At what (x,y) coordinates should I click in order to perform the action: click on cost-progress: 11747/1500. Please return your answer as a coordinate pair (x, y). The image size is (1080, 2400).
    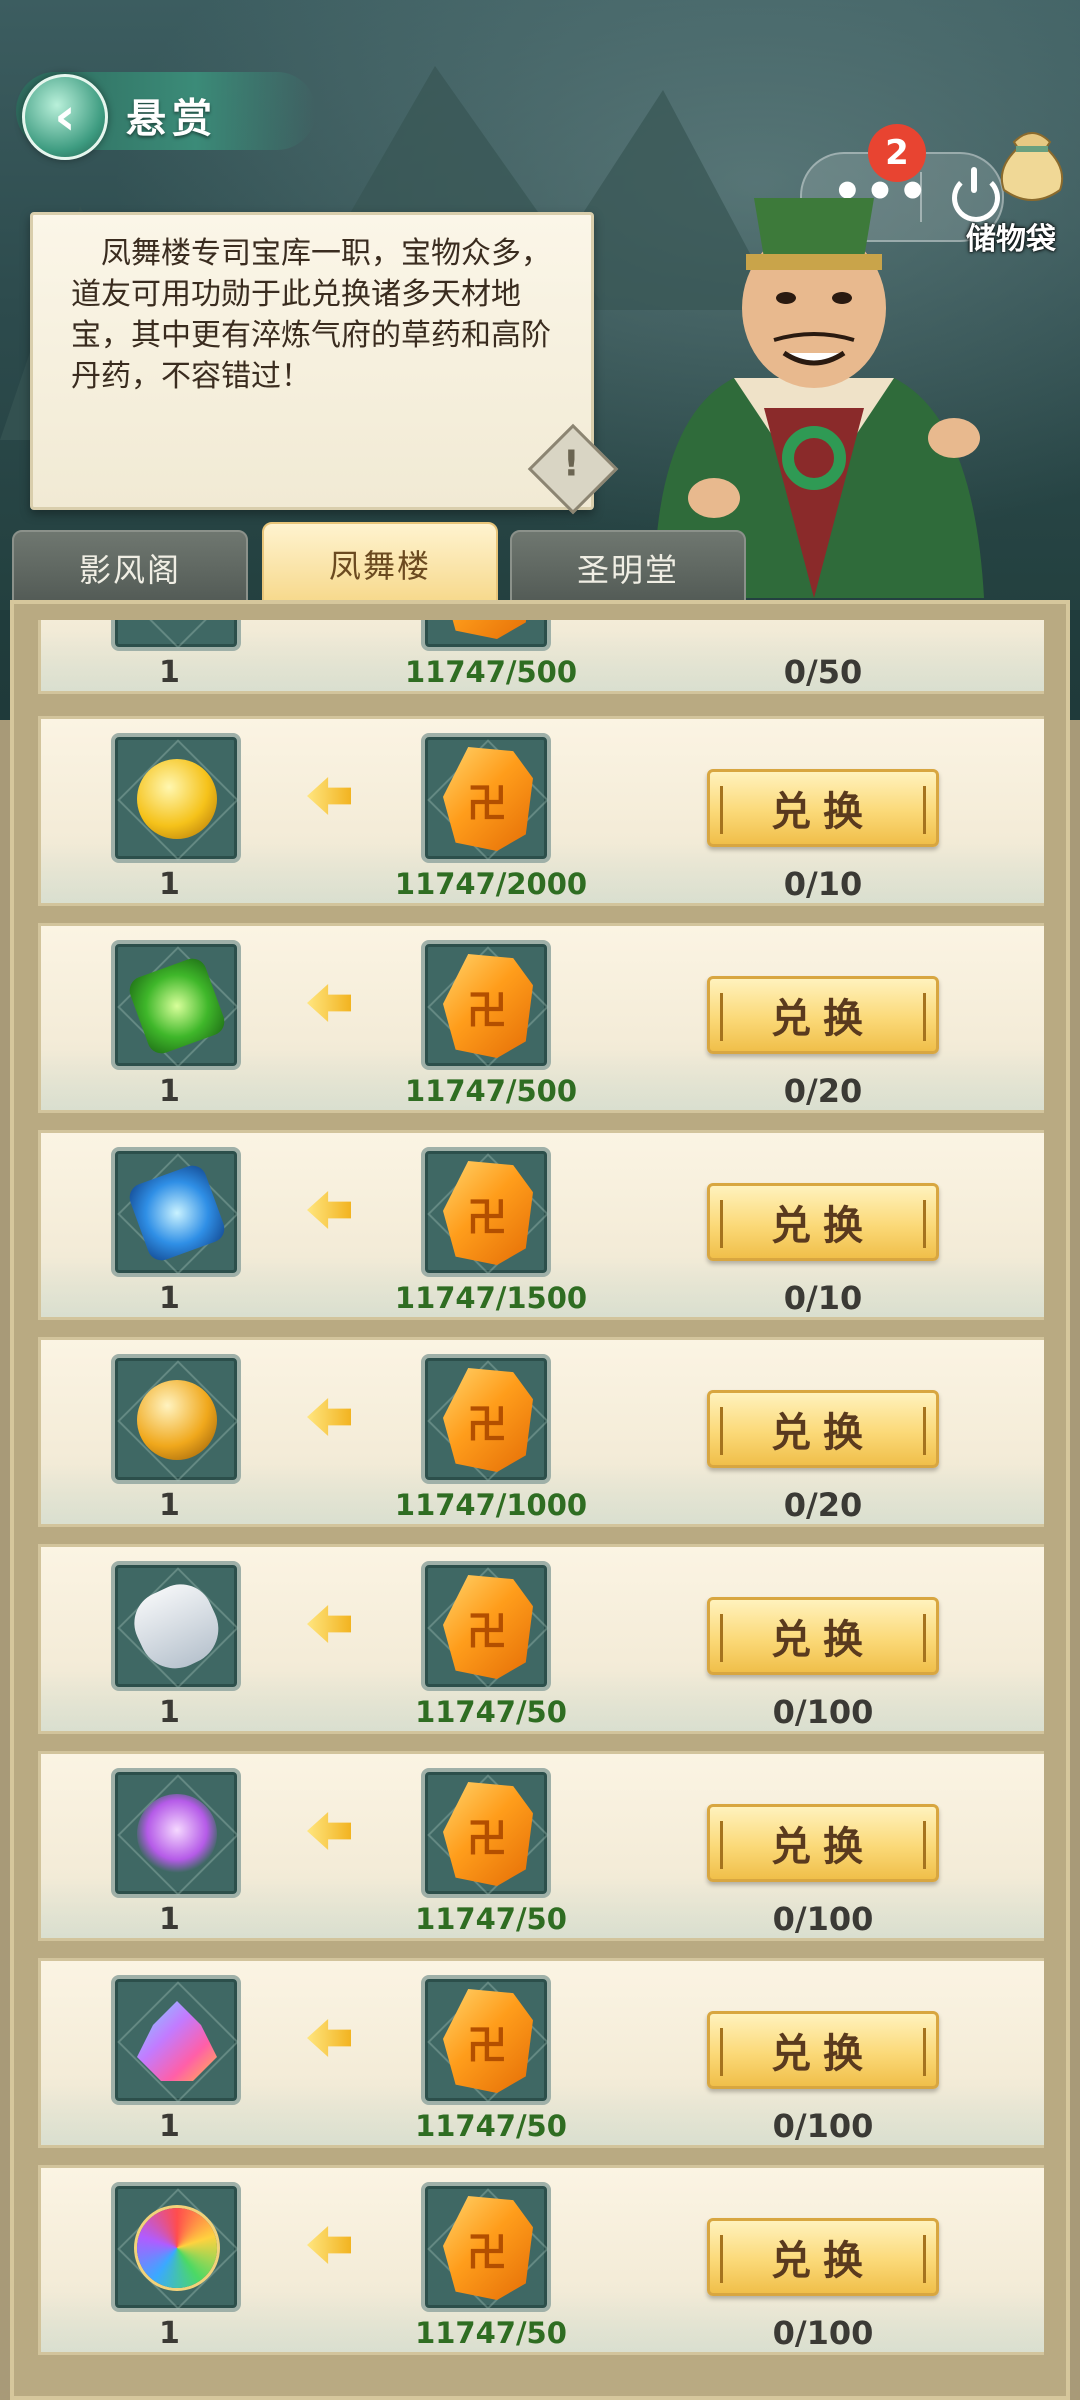
    Looking at the image, I should click on (491, 1298).